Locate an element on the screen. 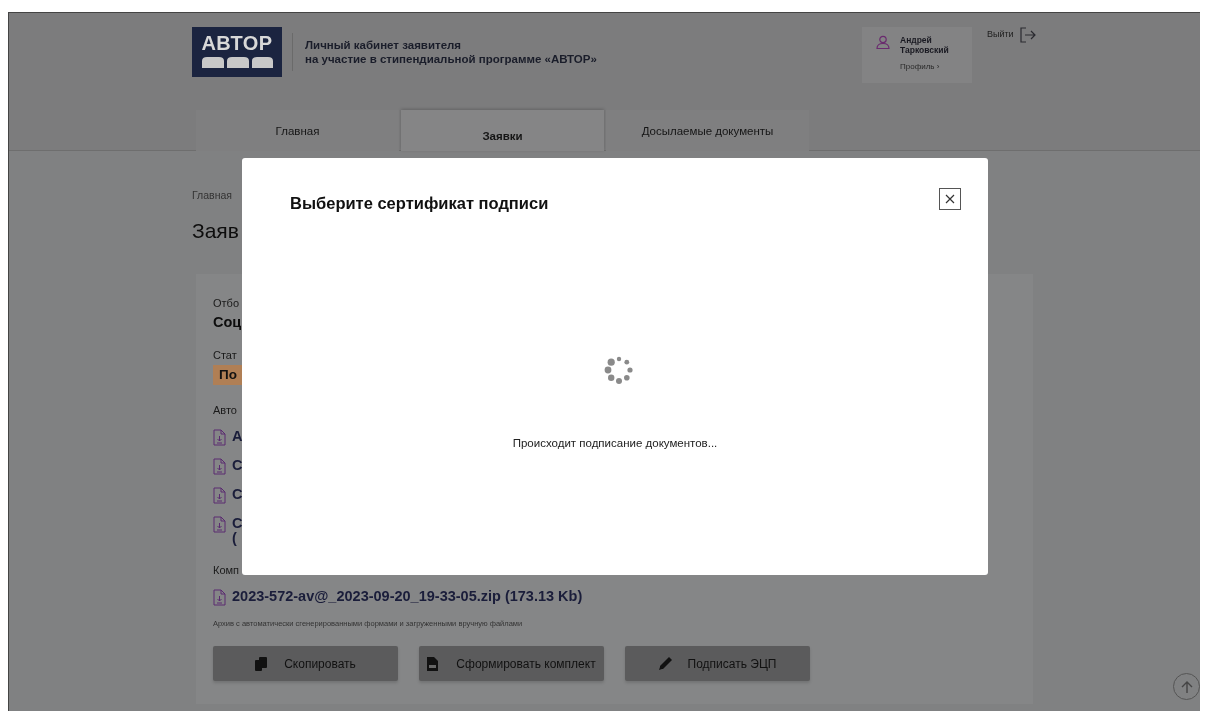 The height and width of the screenshot is (711, 1208). pencil-icon is located at coordinates (665, 663).